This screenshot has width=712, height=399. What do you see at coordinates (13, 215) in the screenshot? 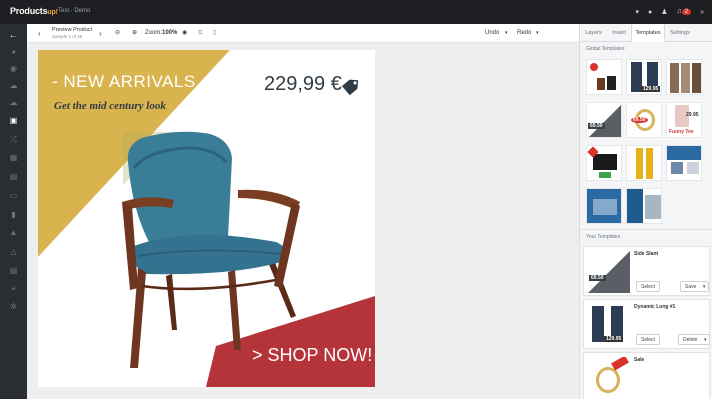
I see `bar-chart-icon: ▮` at bounding box center [13, 215].